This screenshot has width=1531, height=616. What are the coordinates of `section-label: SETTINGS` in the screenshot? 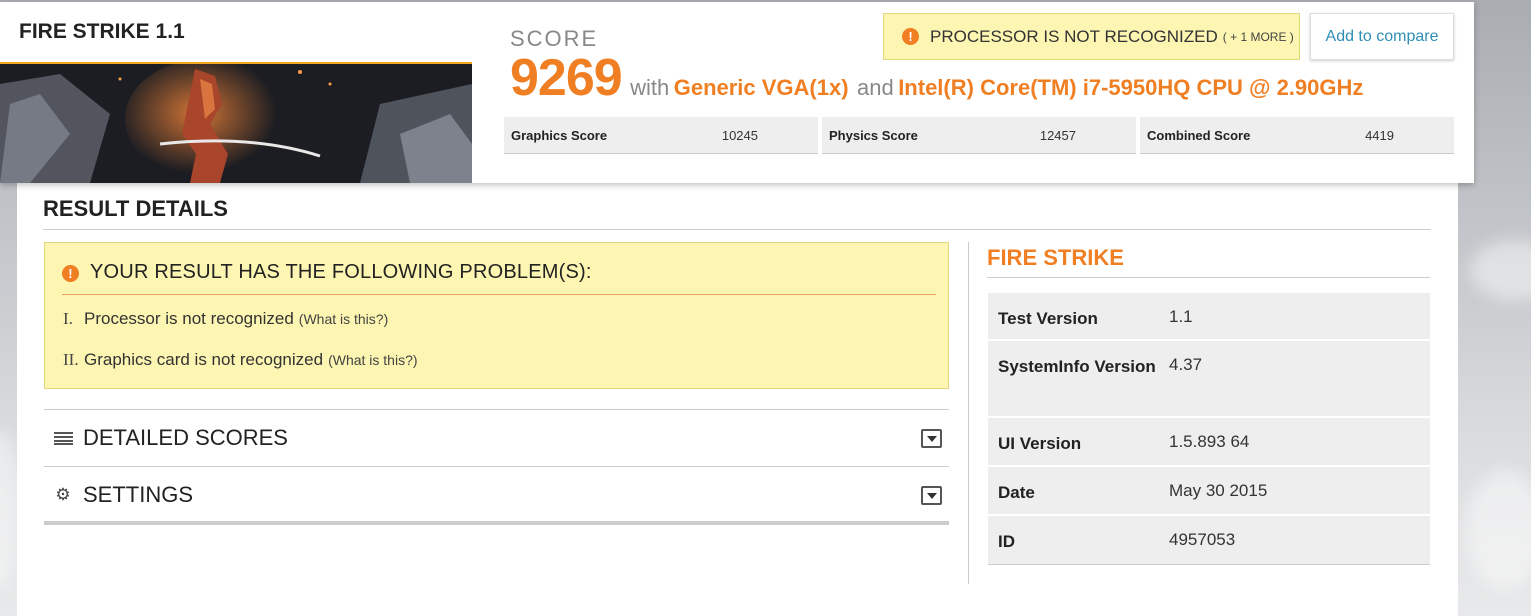 It's located at (138, 494).